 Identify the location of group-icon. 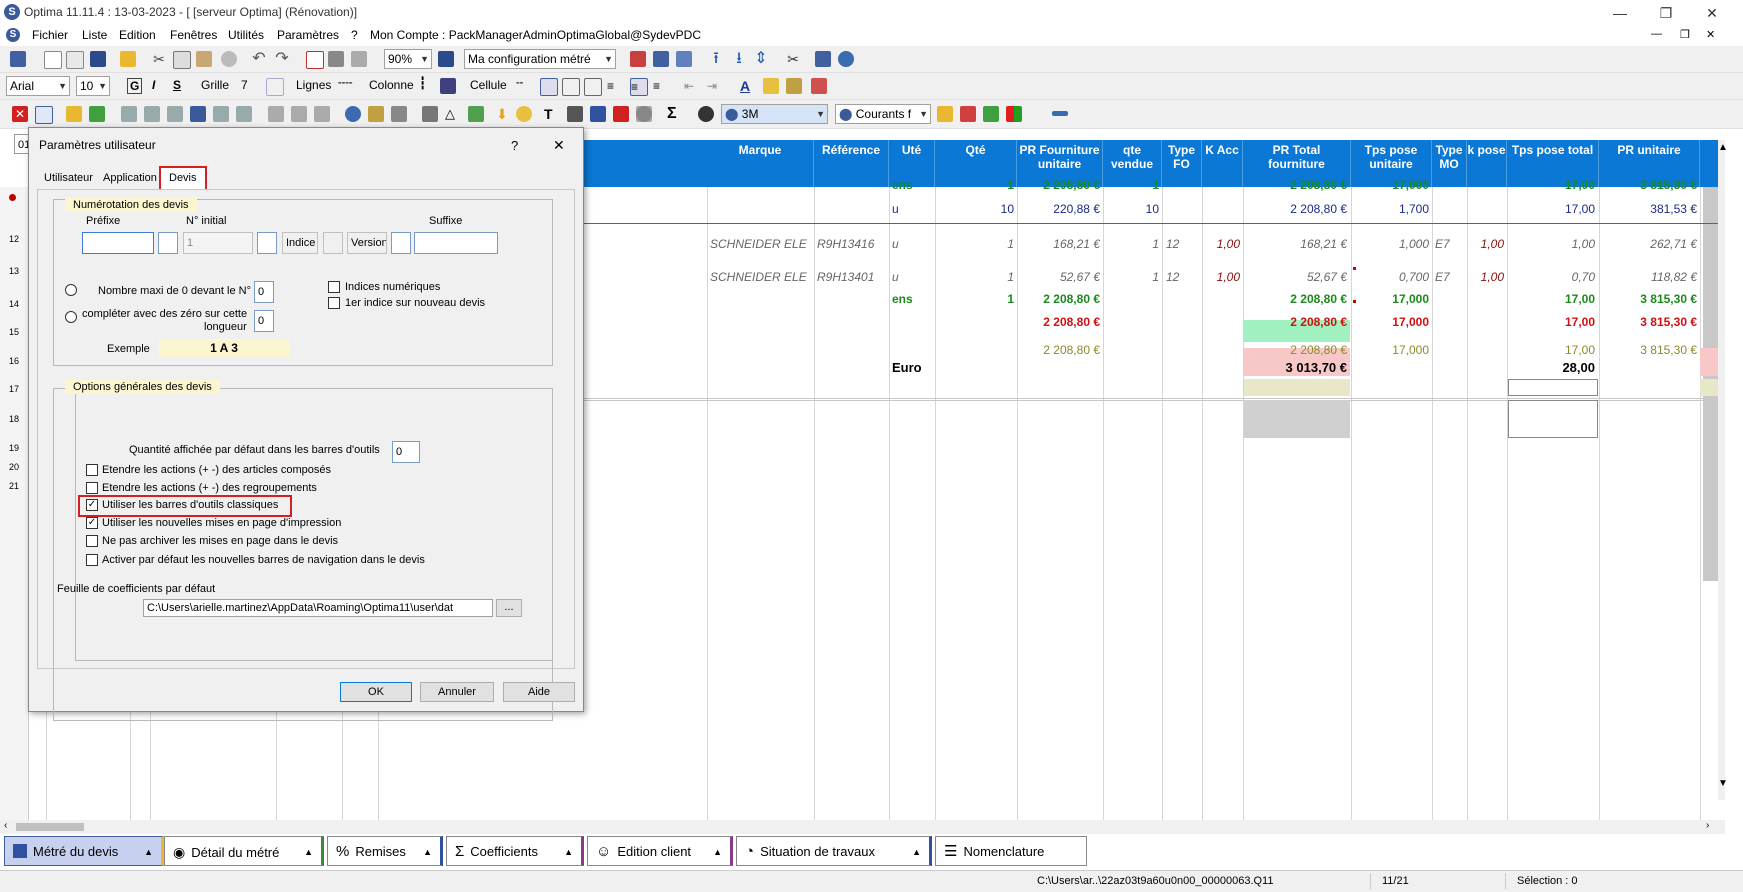
(97, 114).